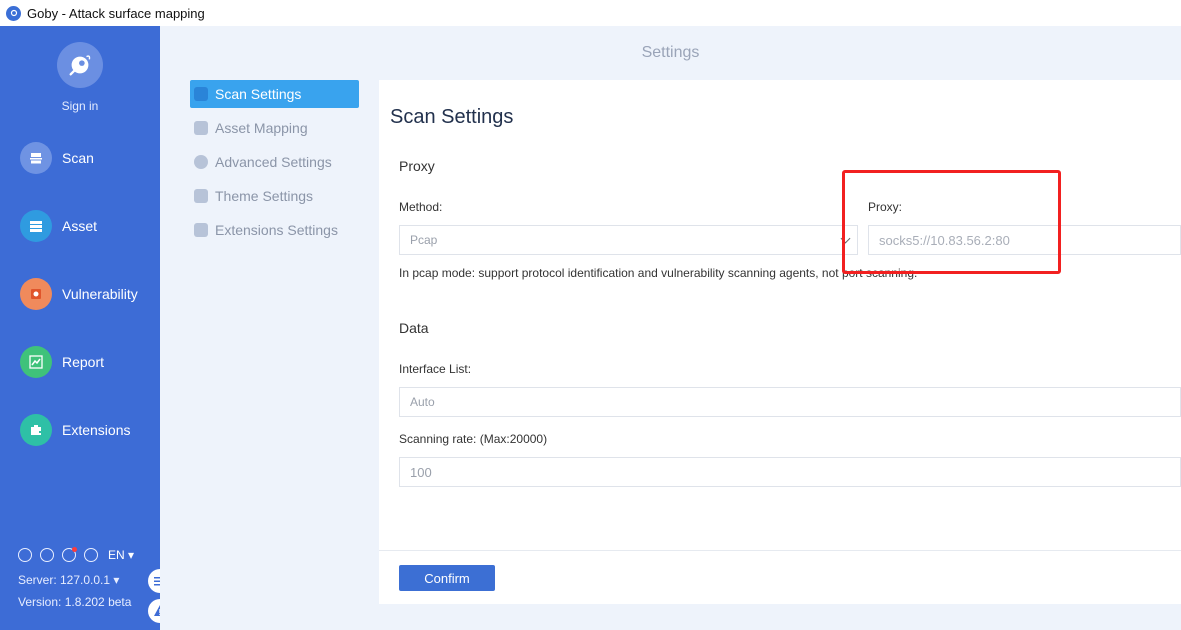 Image resolution: width=1181 pixels, height=630 pixels. Describe the element at coordinates (473, 439) in the screenshot. I see `scanning-rate-label: Scanning rate: (Max:20000)` at that location.